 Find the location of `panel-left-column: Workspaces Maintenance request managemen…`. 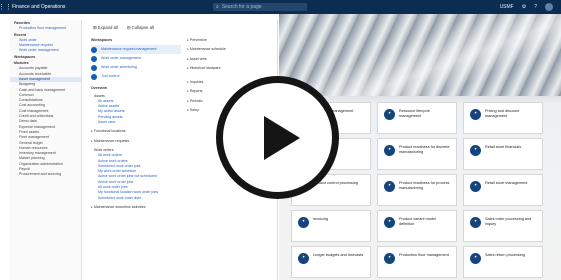

panel-left-column: Workspaces Maintenance request managemen… is located at coordinates (136, 124).